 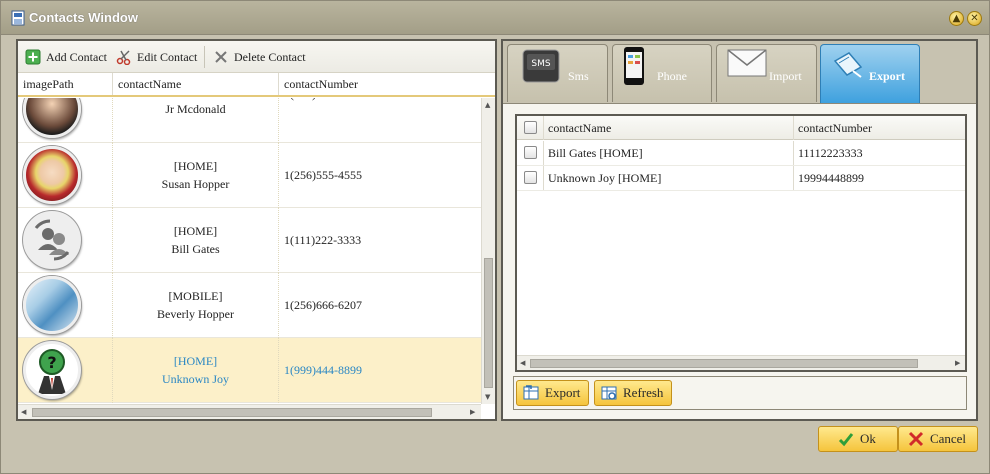 What do you see at coordinates (531, 392) in the screenshot?
I see `export-grid-icon` at bounding box center [531, 392].